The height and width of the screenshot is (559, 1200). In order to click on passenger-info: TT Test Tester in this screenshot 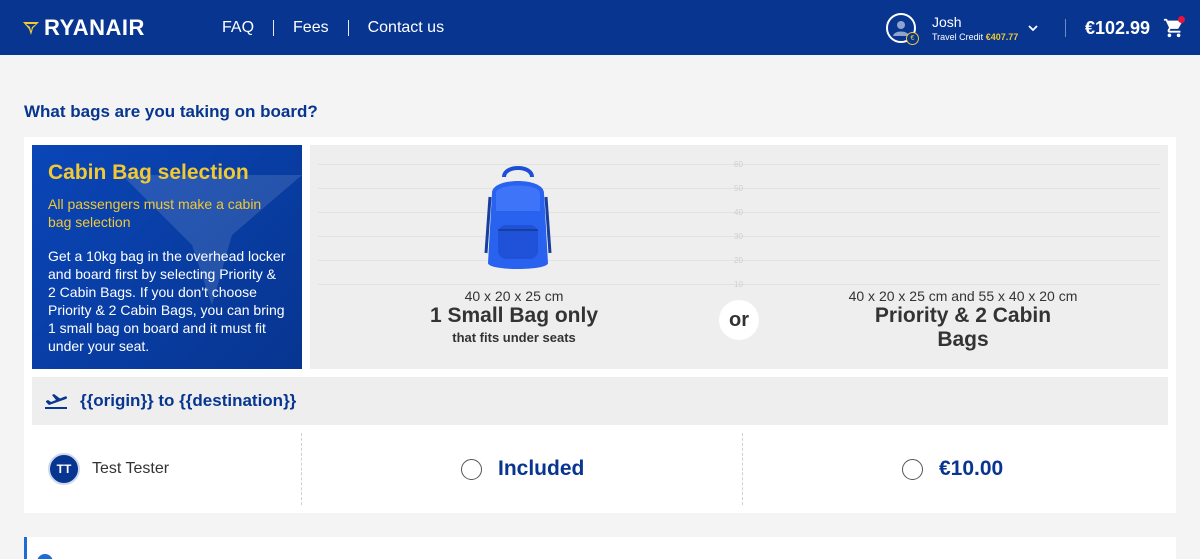, I will do `click(108, 469)`.